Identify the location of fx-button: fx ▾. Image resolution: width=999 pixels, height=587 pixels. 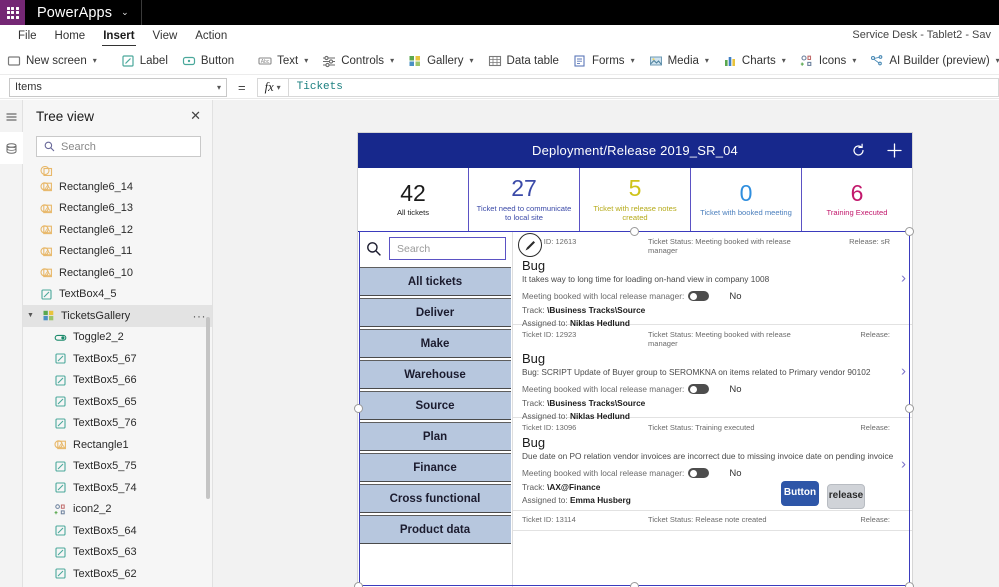
(272, 87).